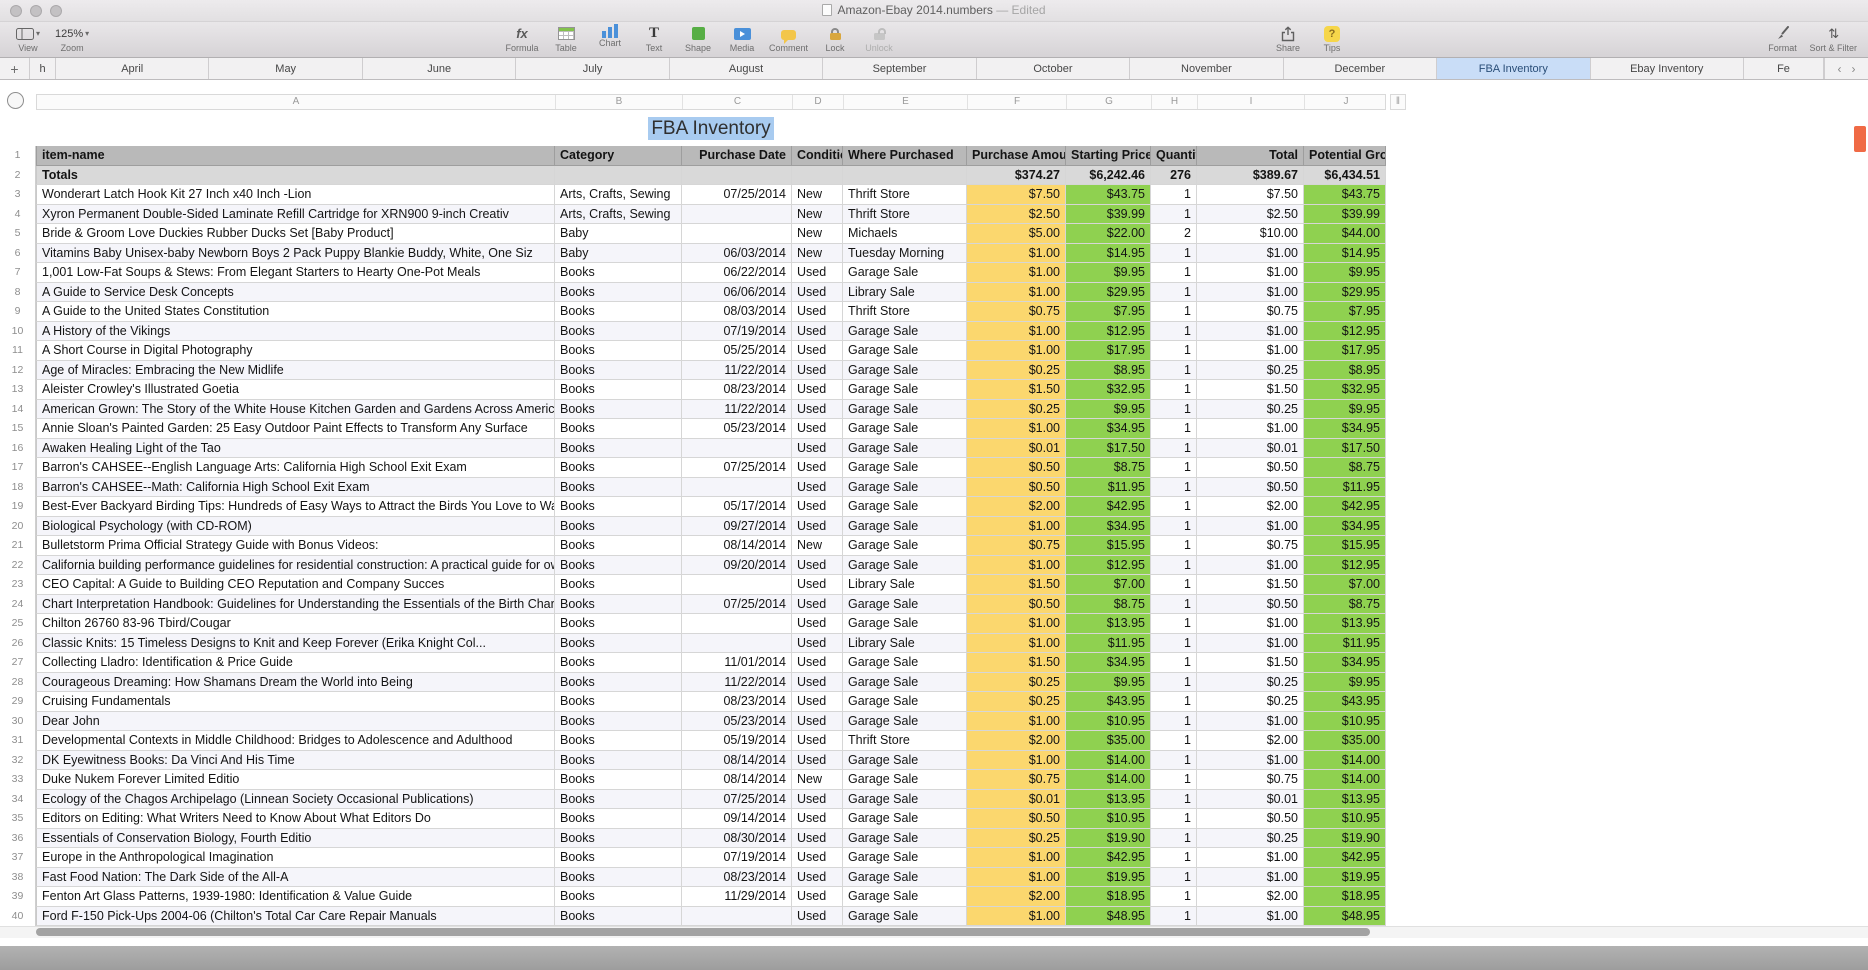 This screenshot has height=970, width=1868. What do you see at coordinates (737, 858) in the screenshot?
I see `cell-date: 07/19/2014` at bounding box center [737, 858].